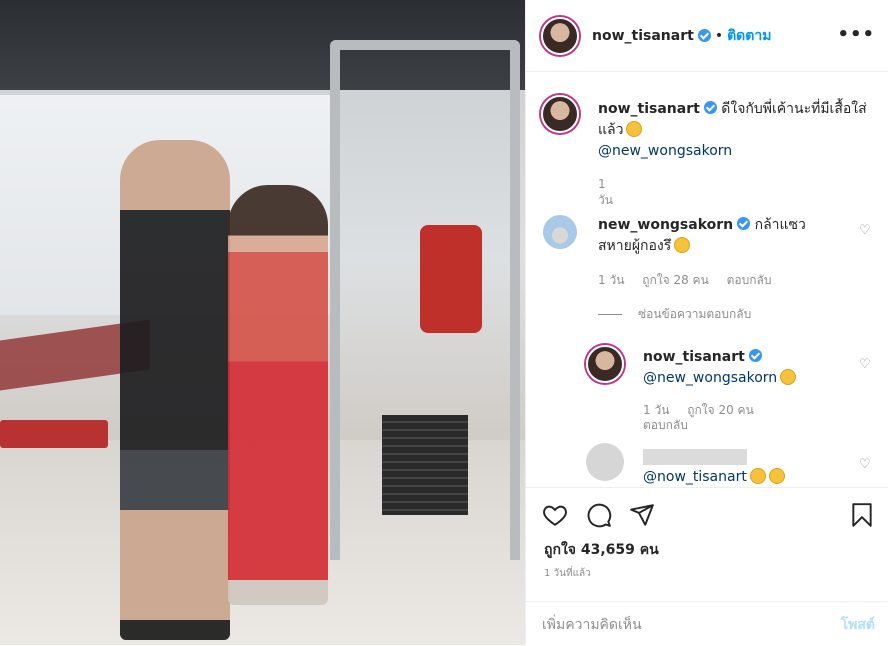 This screenshot has height=646, width=888. Describe the element at coordinates (788, 377) in the screenshot. I see `laughing-emoji-icon` at that location.